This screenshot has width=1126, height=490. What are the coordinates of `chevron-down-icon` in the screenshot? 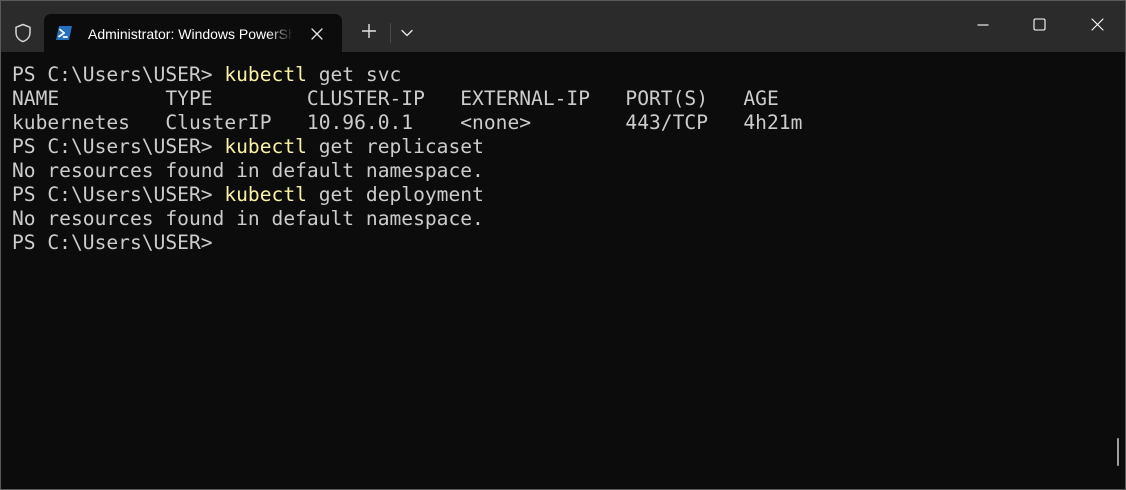 It's located at (407, 33).